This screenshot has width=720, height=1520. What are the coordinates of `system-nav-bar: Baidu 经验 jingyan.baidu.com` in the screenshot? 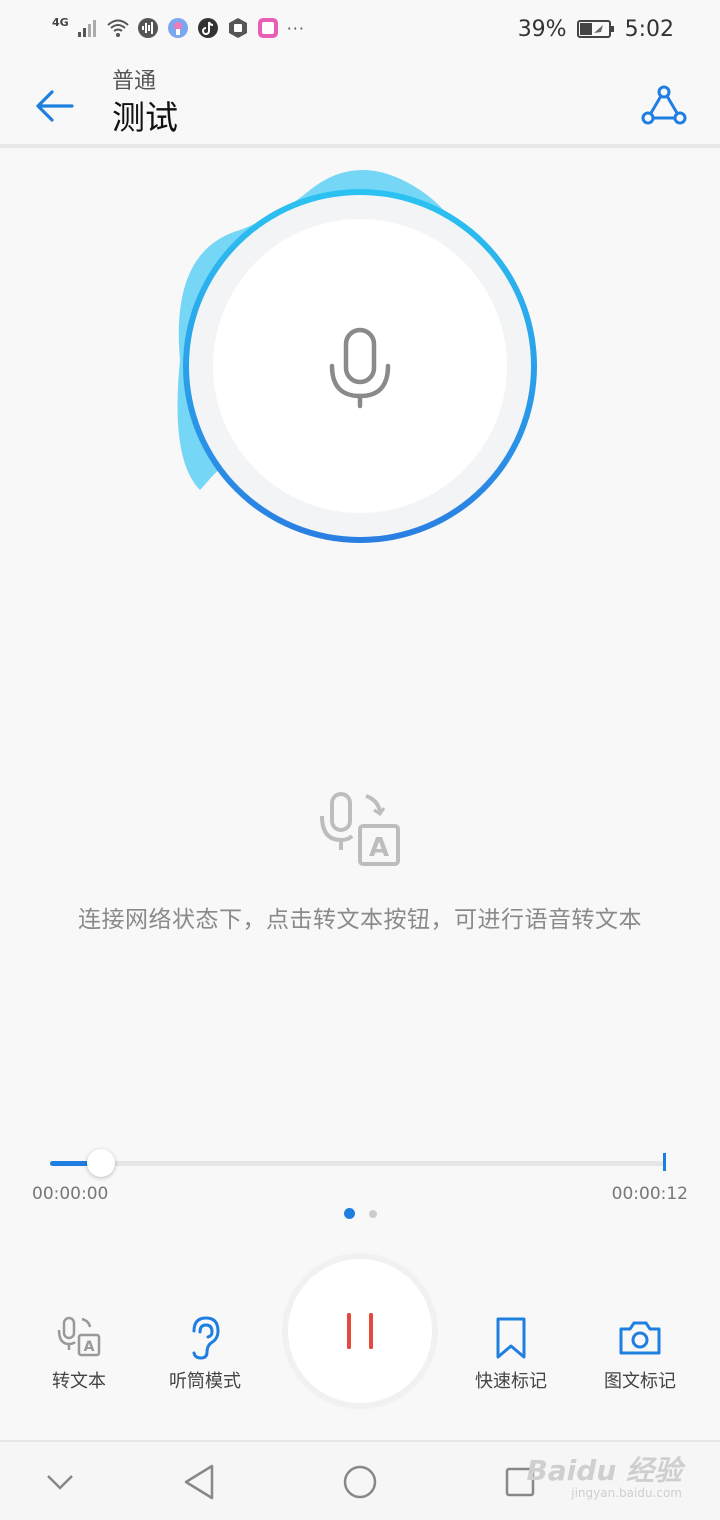 It's located at (360, 1480).